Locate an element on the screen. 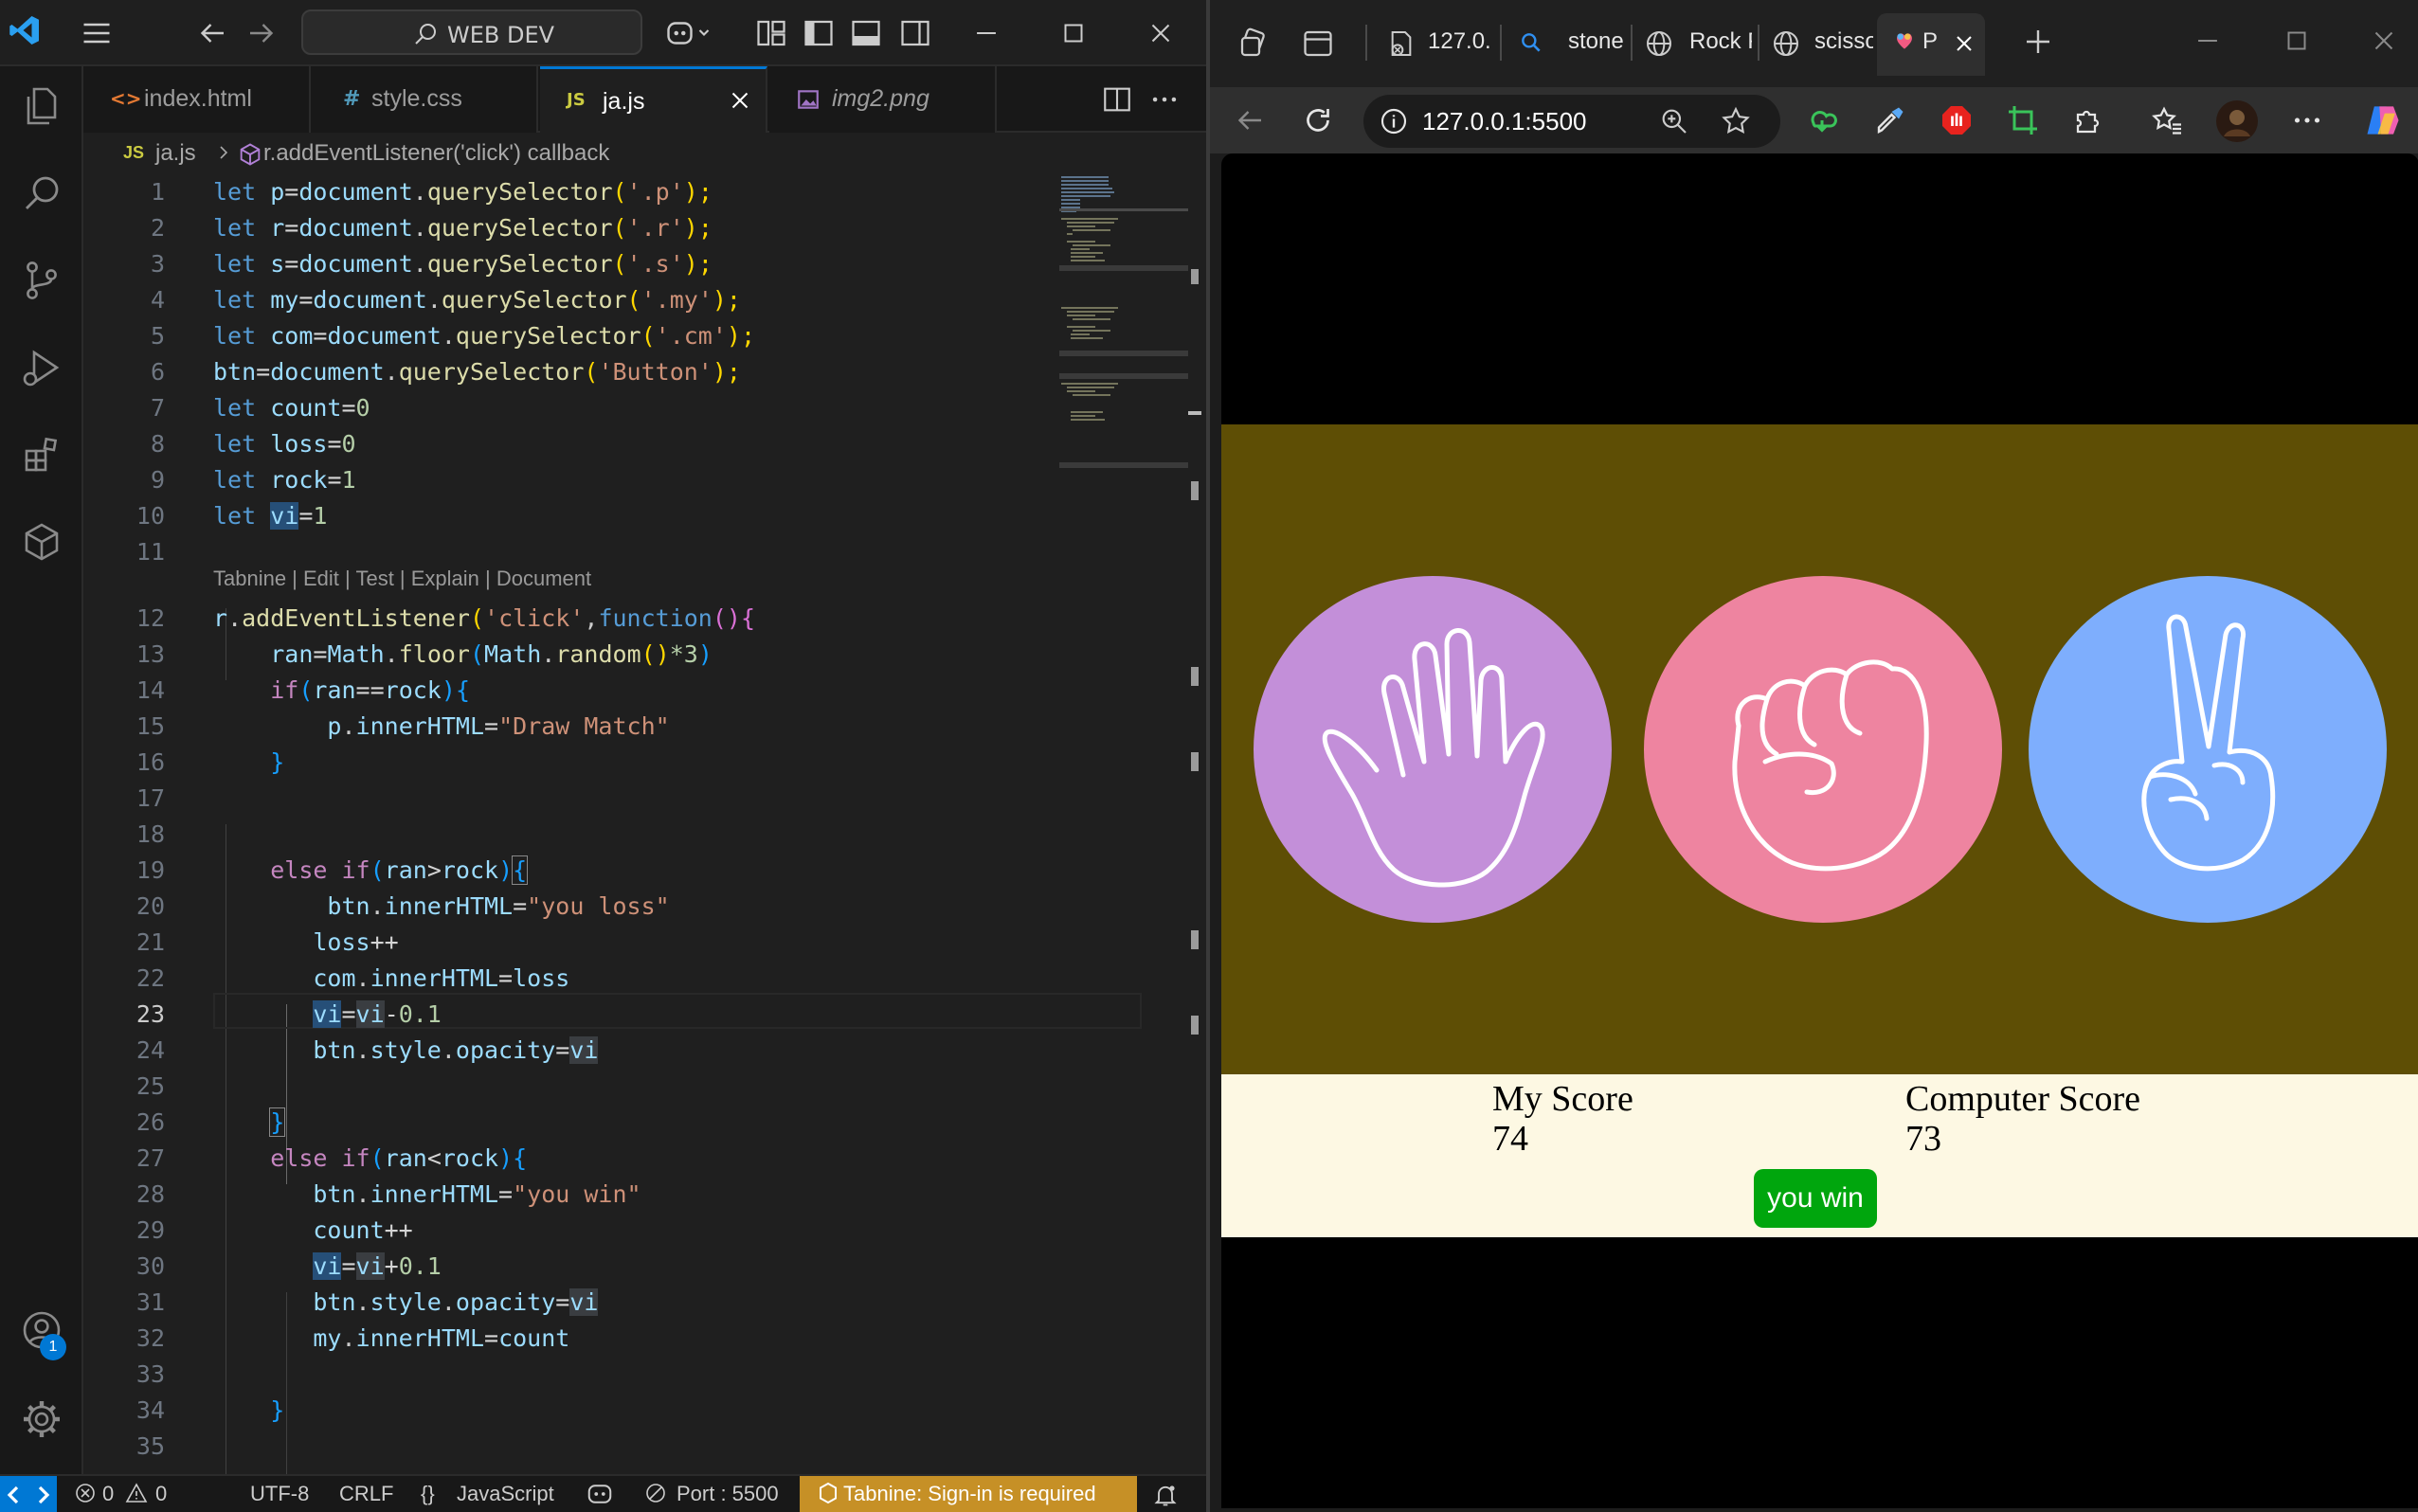  url-text: 127.0.0.1:5500 is located at coordinates (1504, 121).